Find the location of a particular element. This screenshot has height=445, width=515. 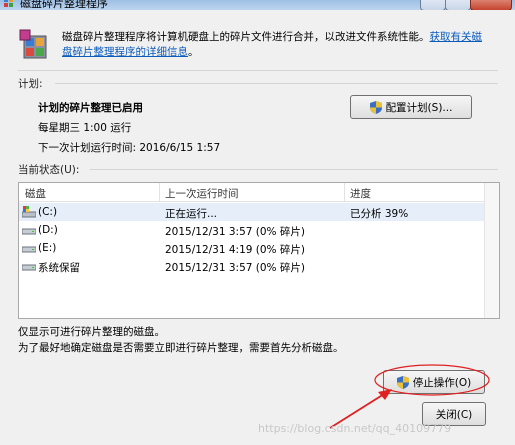

disk-row: (E:) 2015/12/31 4:19 (0% 碎片) is located at coordinates (259, 248).